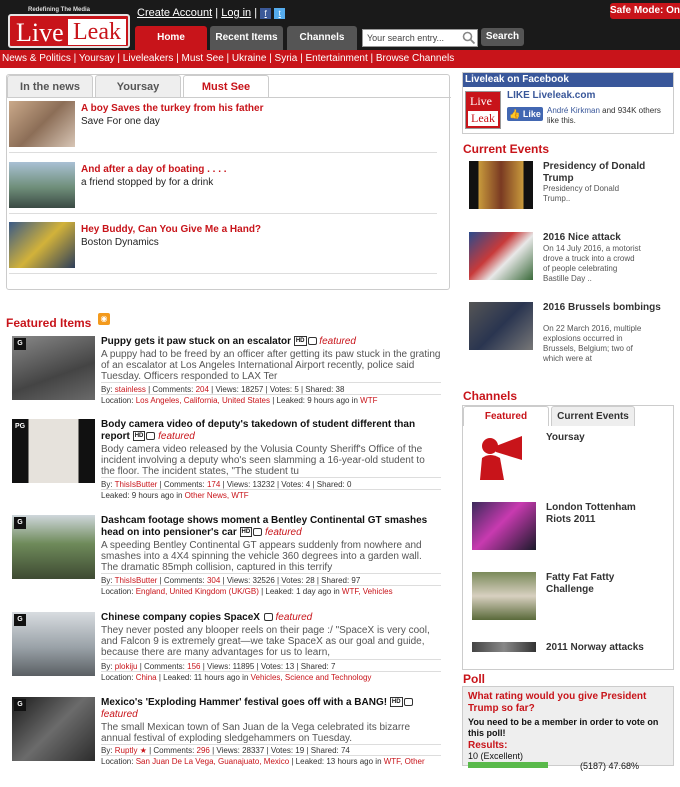 This screenshot has width=680, height=787. What do you see at coordinates (506, 416) in the screenshot?
I see `tab-featured-channels: Featured` at bounding box center [506, 416].